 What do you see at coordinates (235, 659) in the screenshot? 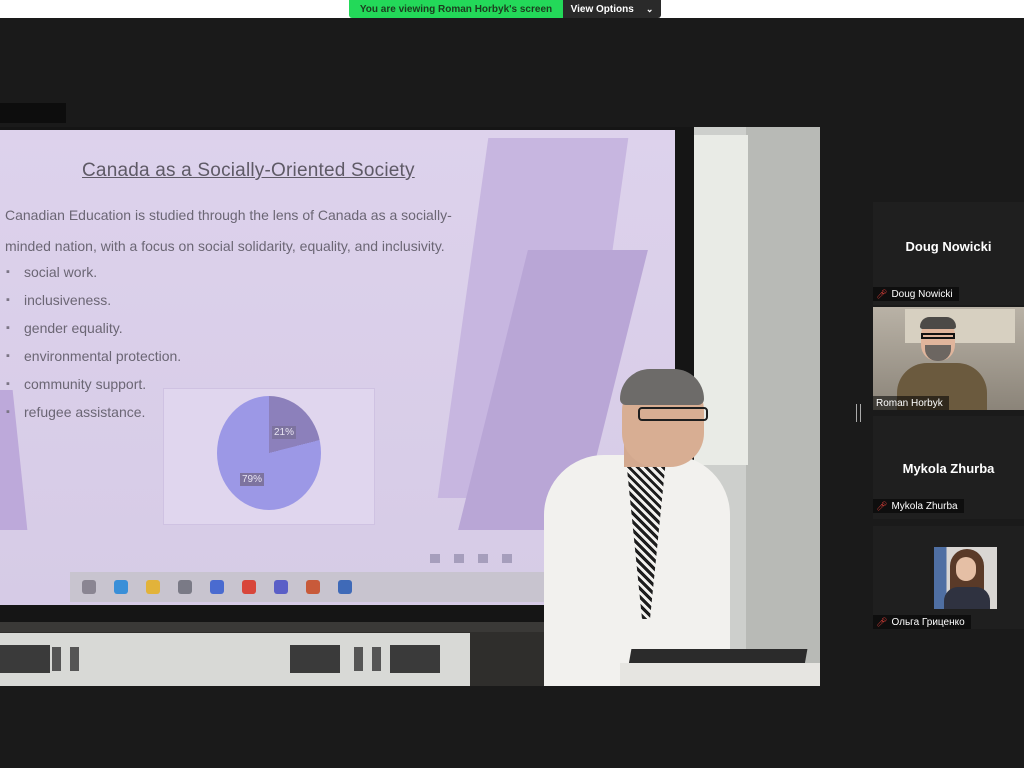
I see `room-cabinet` at bounding box center [235, 659].